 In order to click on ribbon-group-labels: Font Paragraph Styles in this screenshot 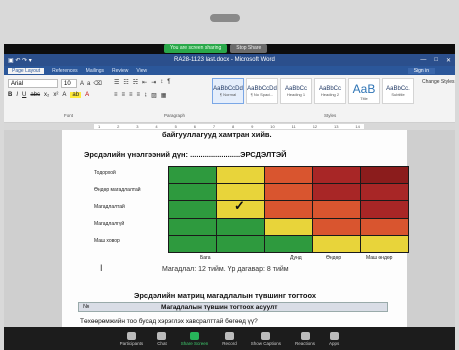, I will do `click(229, 117)`.